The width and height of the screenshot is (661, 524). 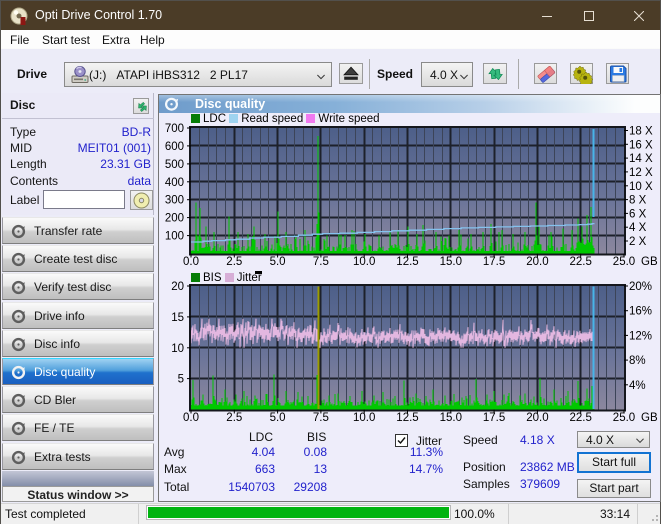 I want to click on svg-text: 16 X, so click(x=641, y=145).